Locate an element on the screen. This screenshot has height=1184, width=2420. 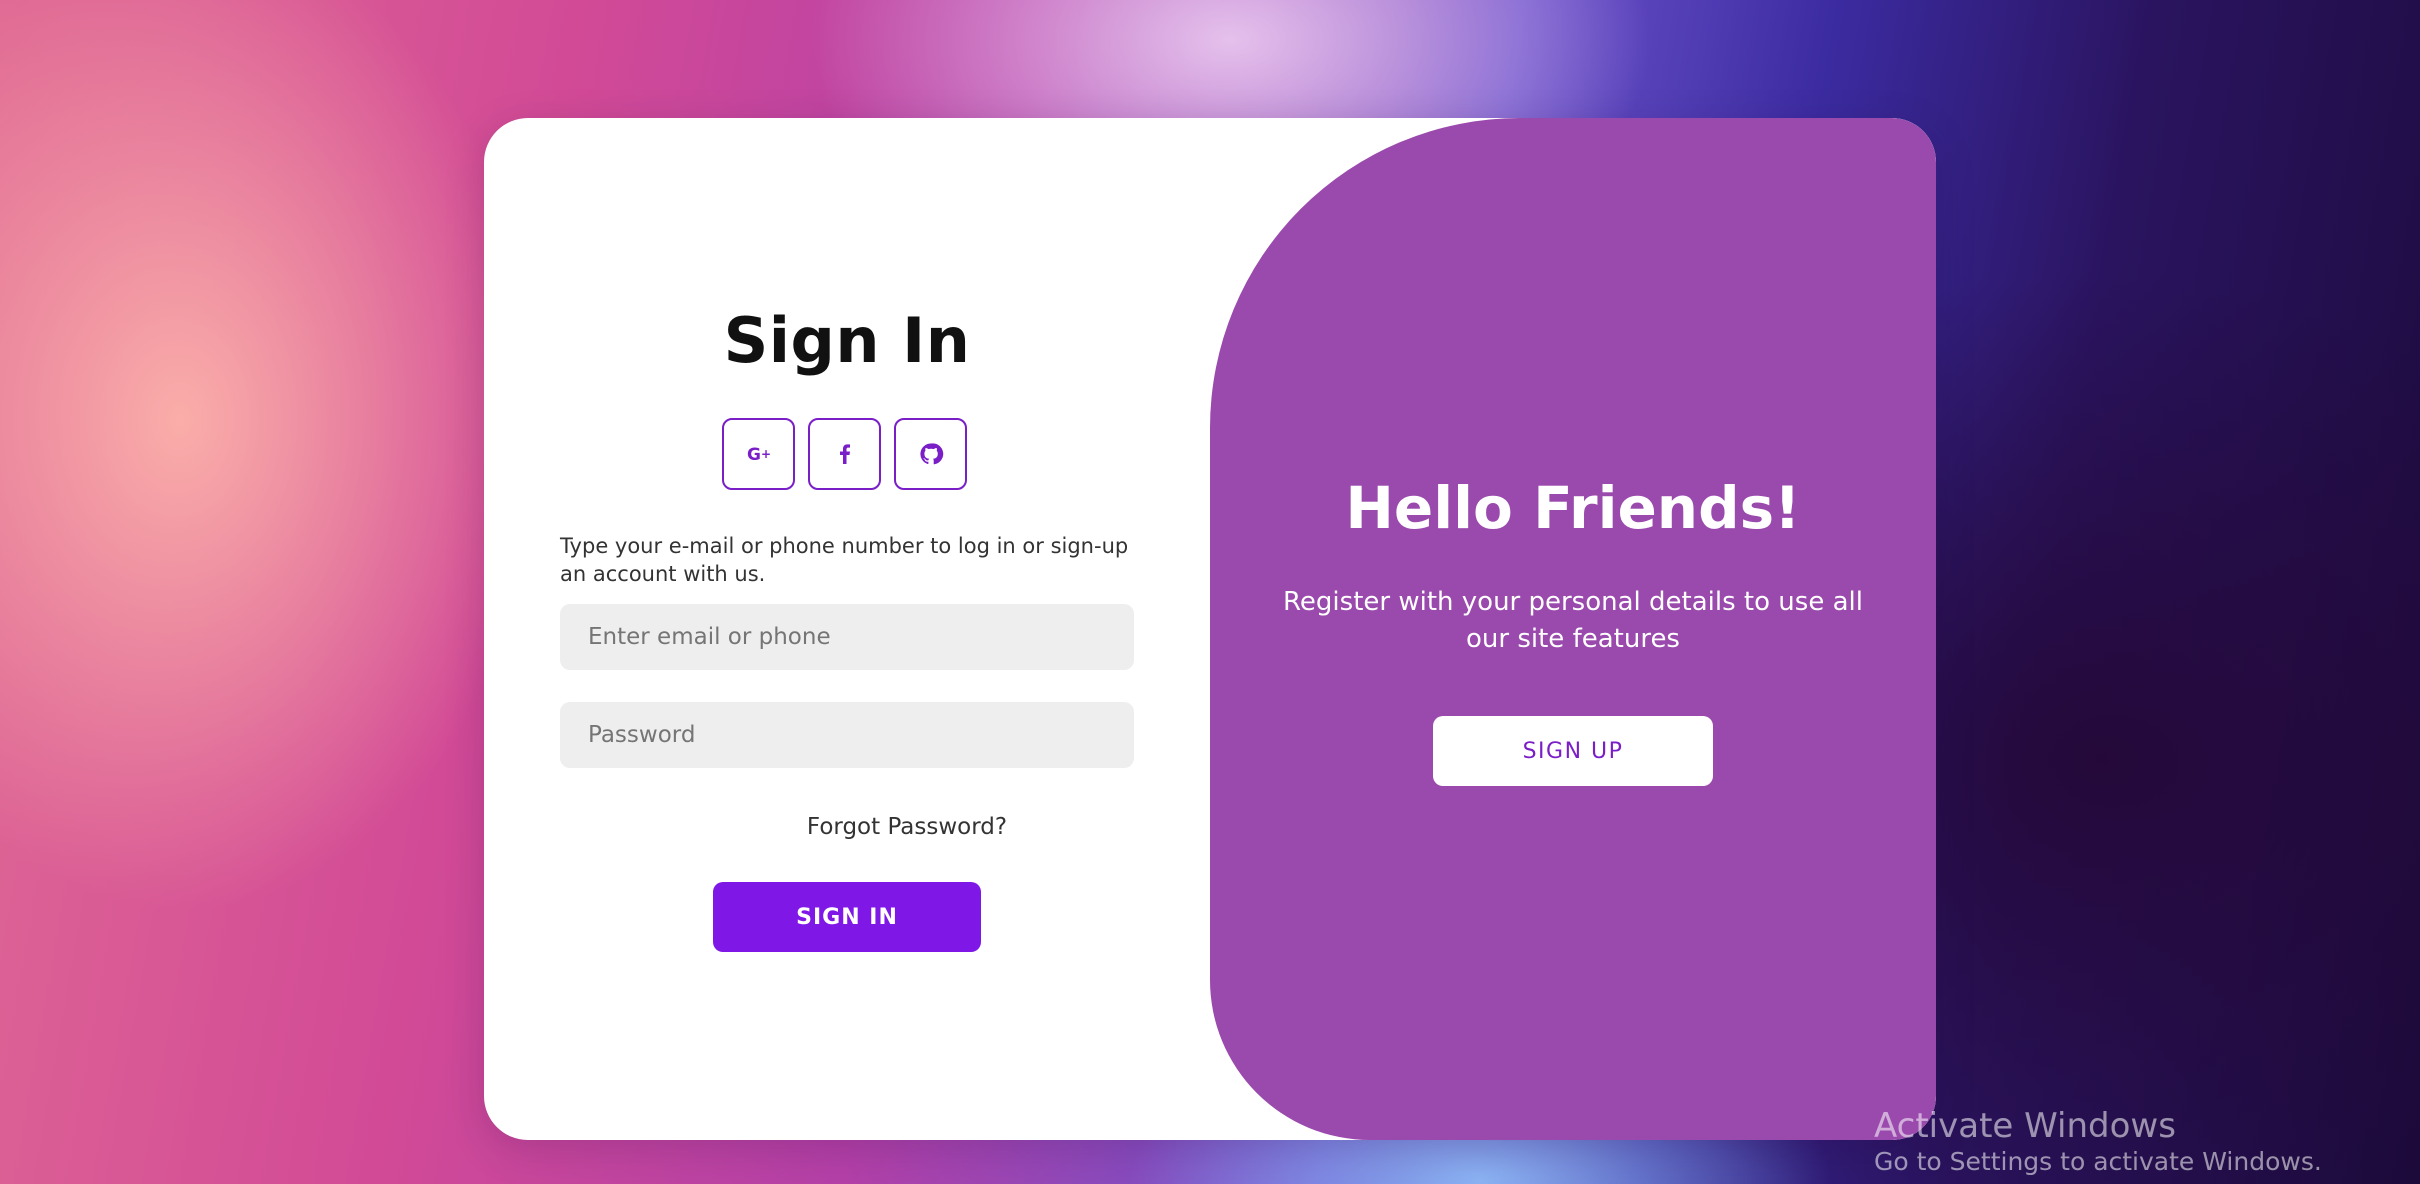
github-icon is located at coordinates (931, 454).